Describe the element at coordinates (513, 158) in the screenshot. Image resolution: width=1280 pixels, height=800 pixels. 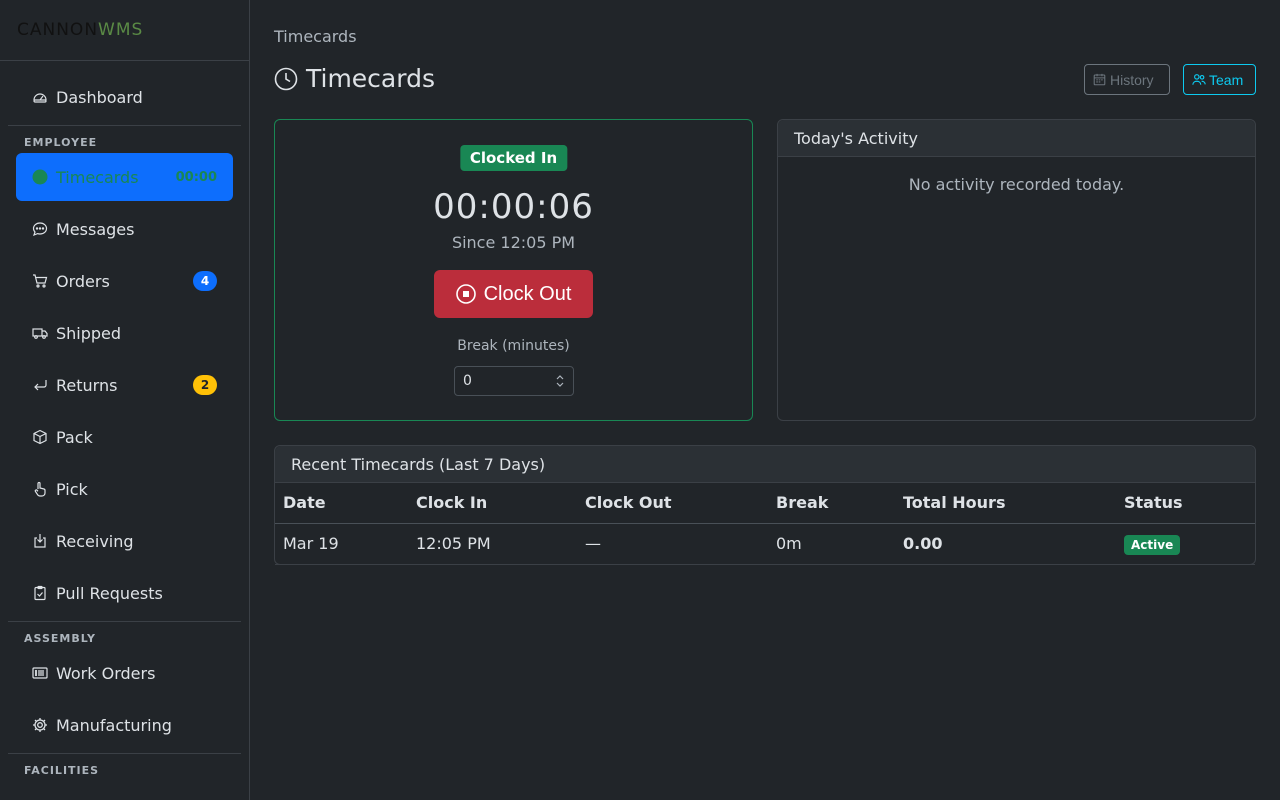
I see `clock-status-badge: Clocked In` at that location.